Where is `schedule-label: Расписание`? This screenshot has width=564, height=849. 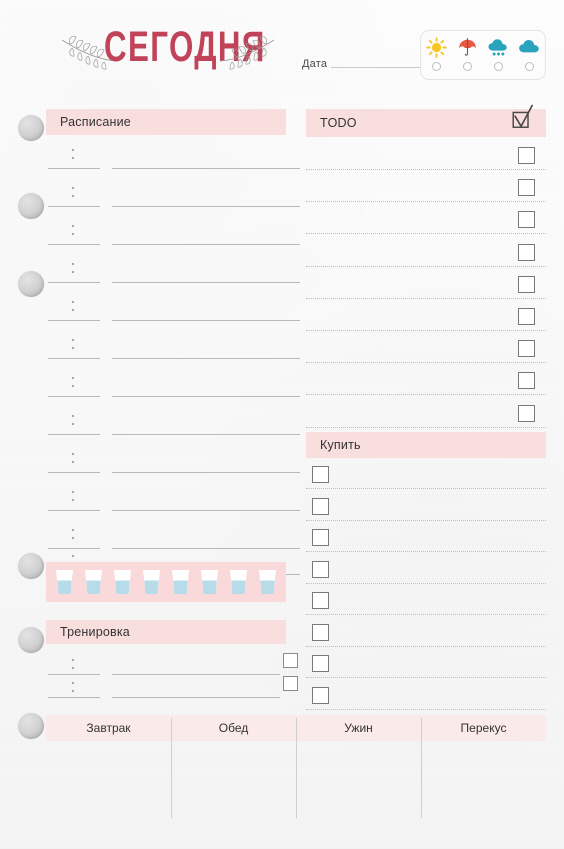
schedule-label: Расписание is located at coordinates (95, 122).